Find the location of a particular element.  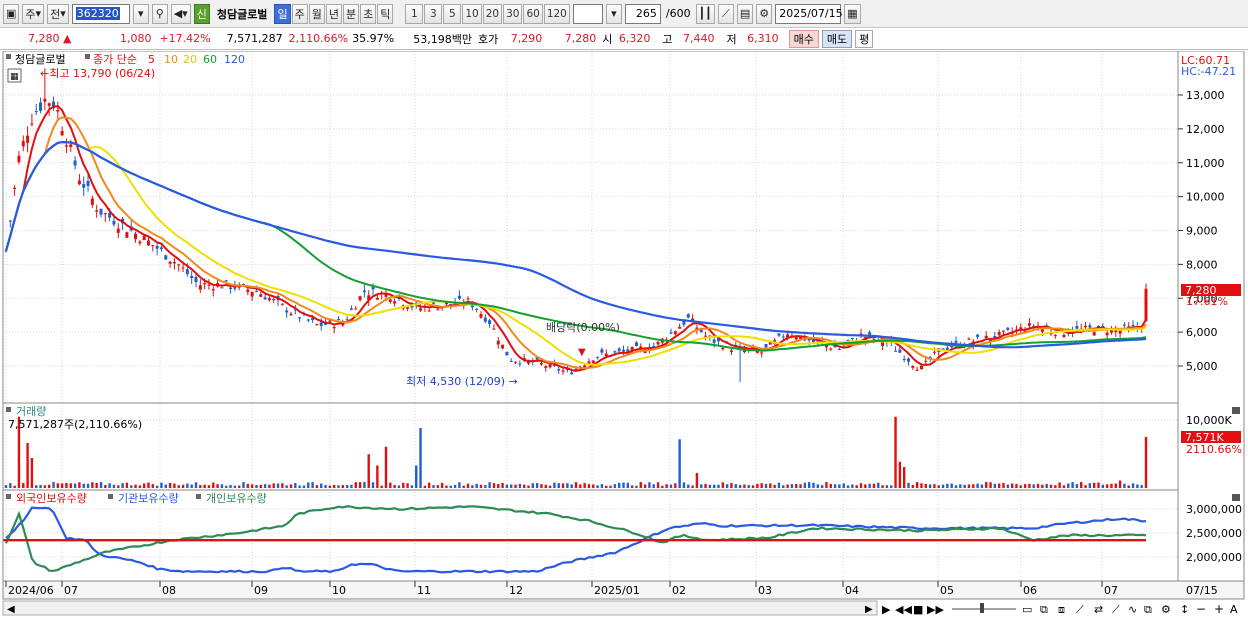

speaker-icon: ◀▾ is located at coordinates (180, 13).